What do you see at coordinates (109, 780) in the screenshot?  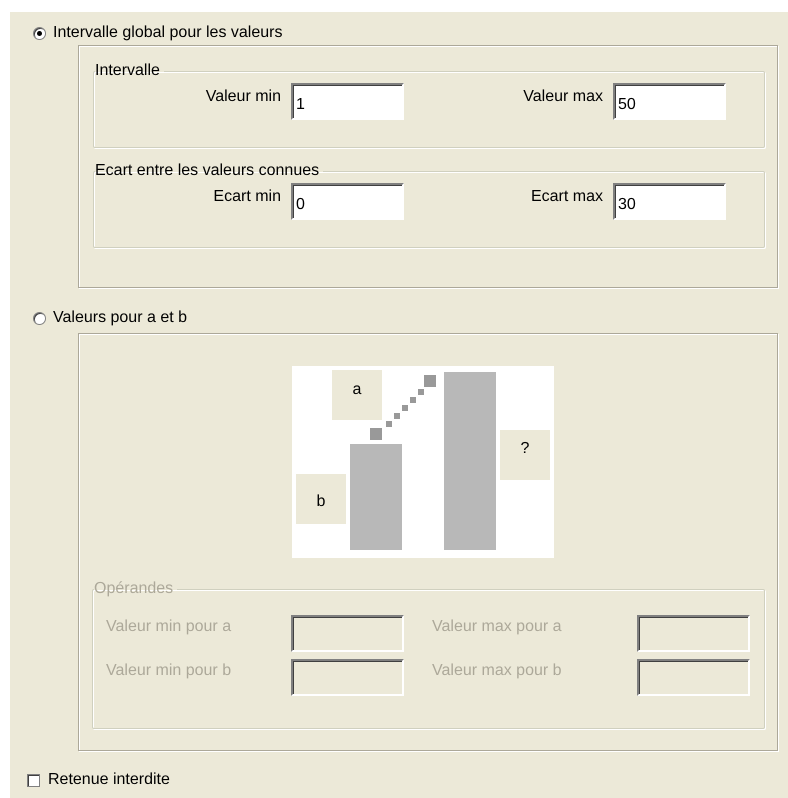 I see `checkbox-label: Retenue interdite` at bounding box center [109, 780].